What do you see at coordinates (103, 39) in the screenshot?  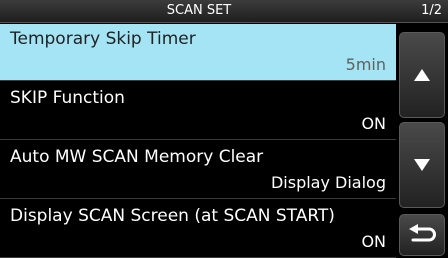 I see `setting-label: Temporary Skip Timer` at bounding box center [103, 39].